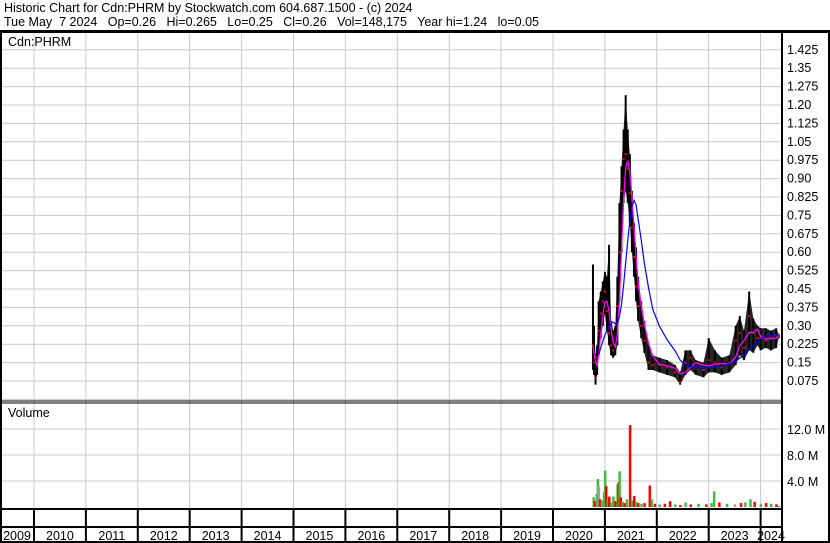 This screenshot has width=830, height=543. Describe the element at coordinates (799, 142) in the screenshot. I see `price-tick-label: 1.05` at that location.